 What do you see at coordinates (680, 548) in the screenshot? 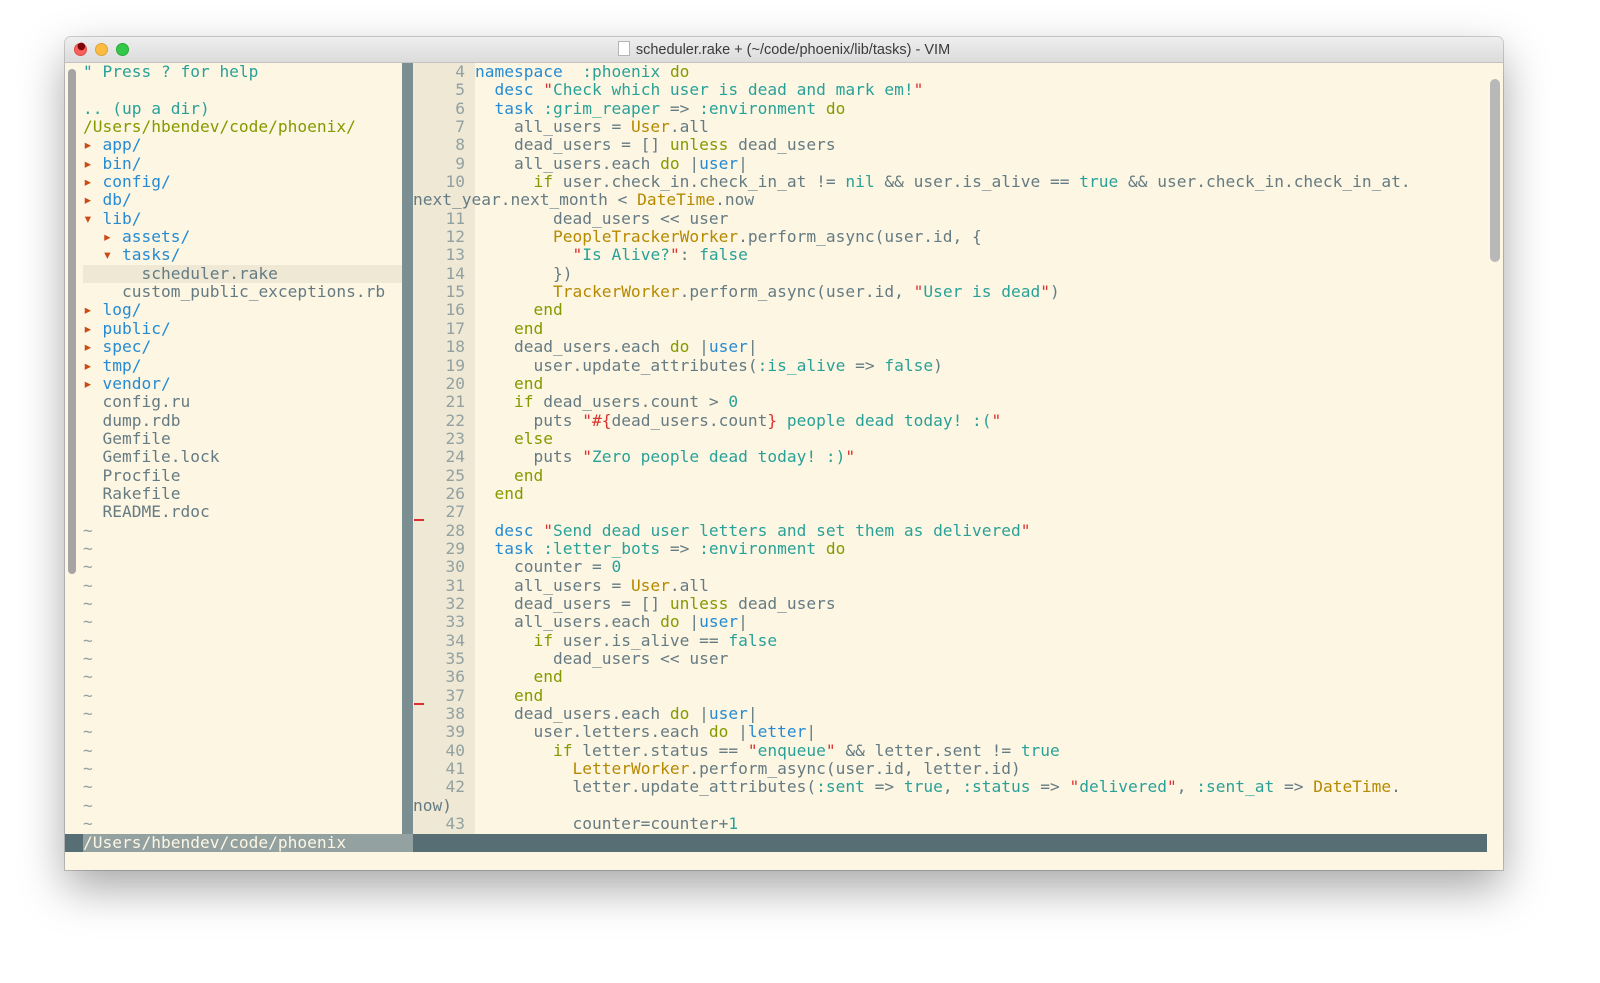
I see `code-token: =>` at bounding box center [680, 548].